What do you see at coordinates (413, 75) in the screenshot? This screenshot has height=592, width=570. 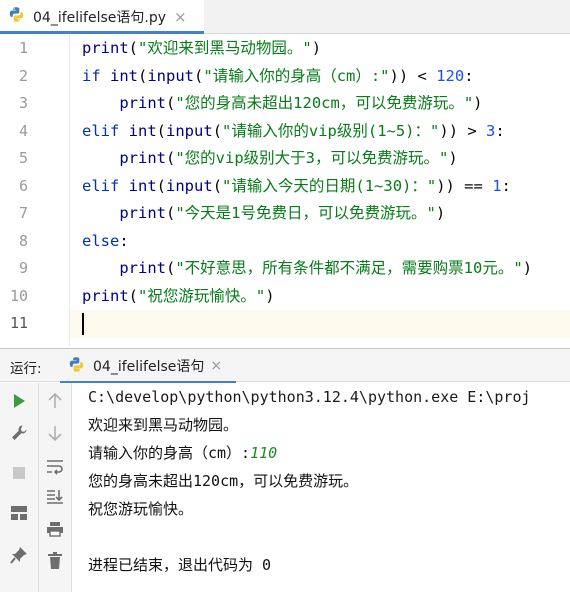 I see `code-token: )) <` at bounding box center [413, 75].